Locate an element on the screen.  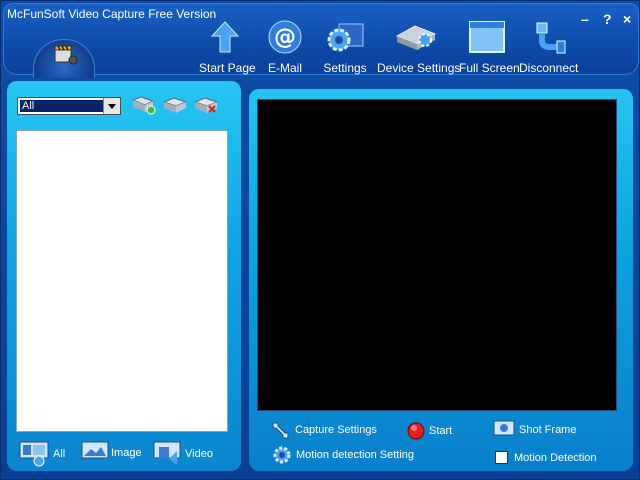
chevron-down-icon is located at coordinates (111, 106).